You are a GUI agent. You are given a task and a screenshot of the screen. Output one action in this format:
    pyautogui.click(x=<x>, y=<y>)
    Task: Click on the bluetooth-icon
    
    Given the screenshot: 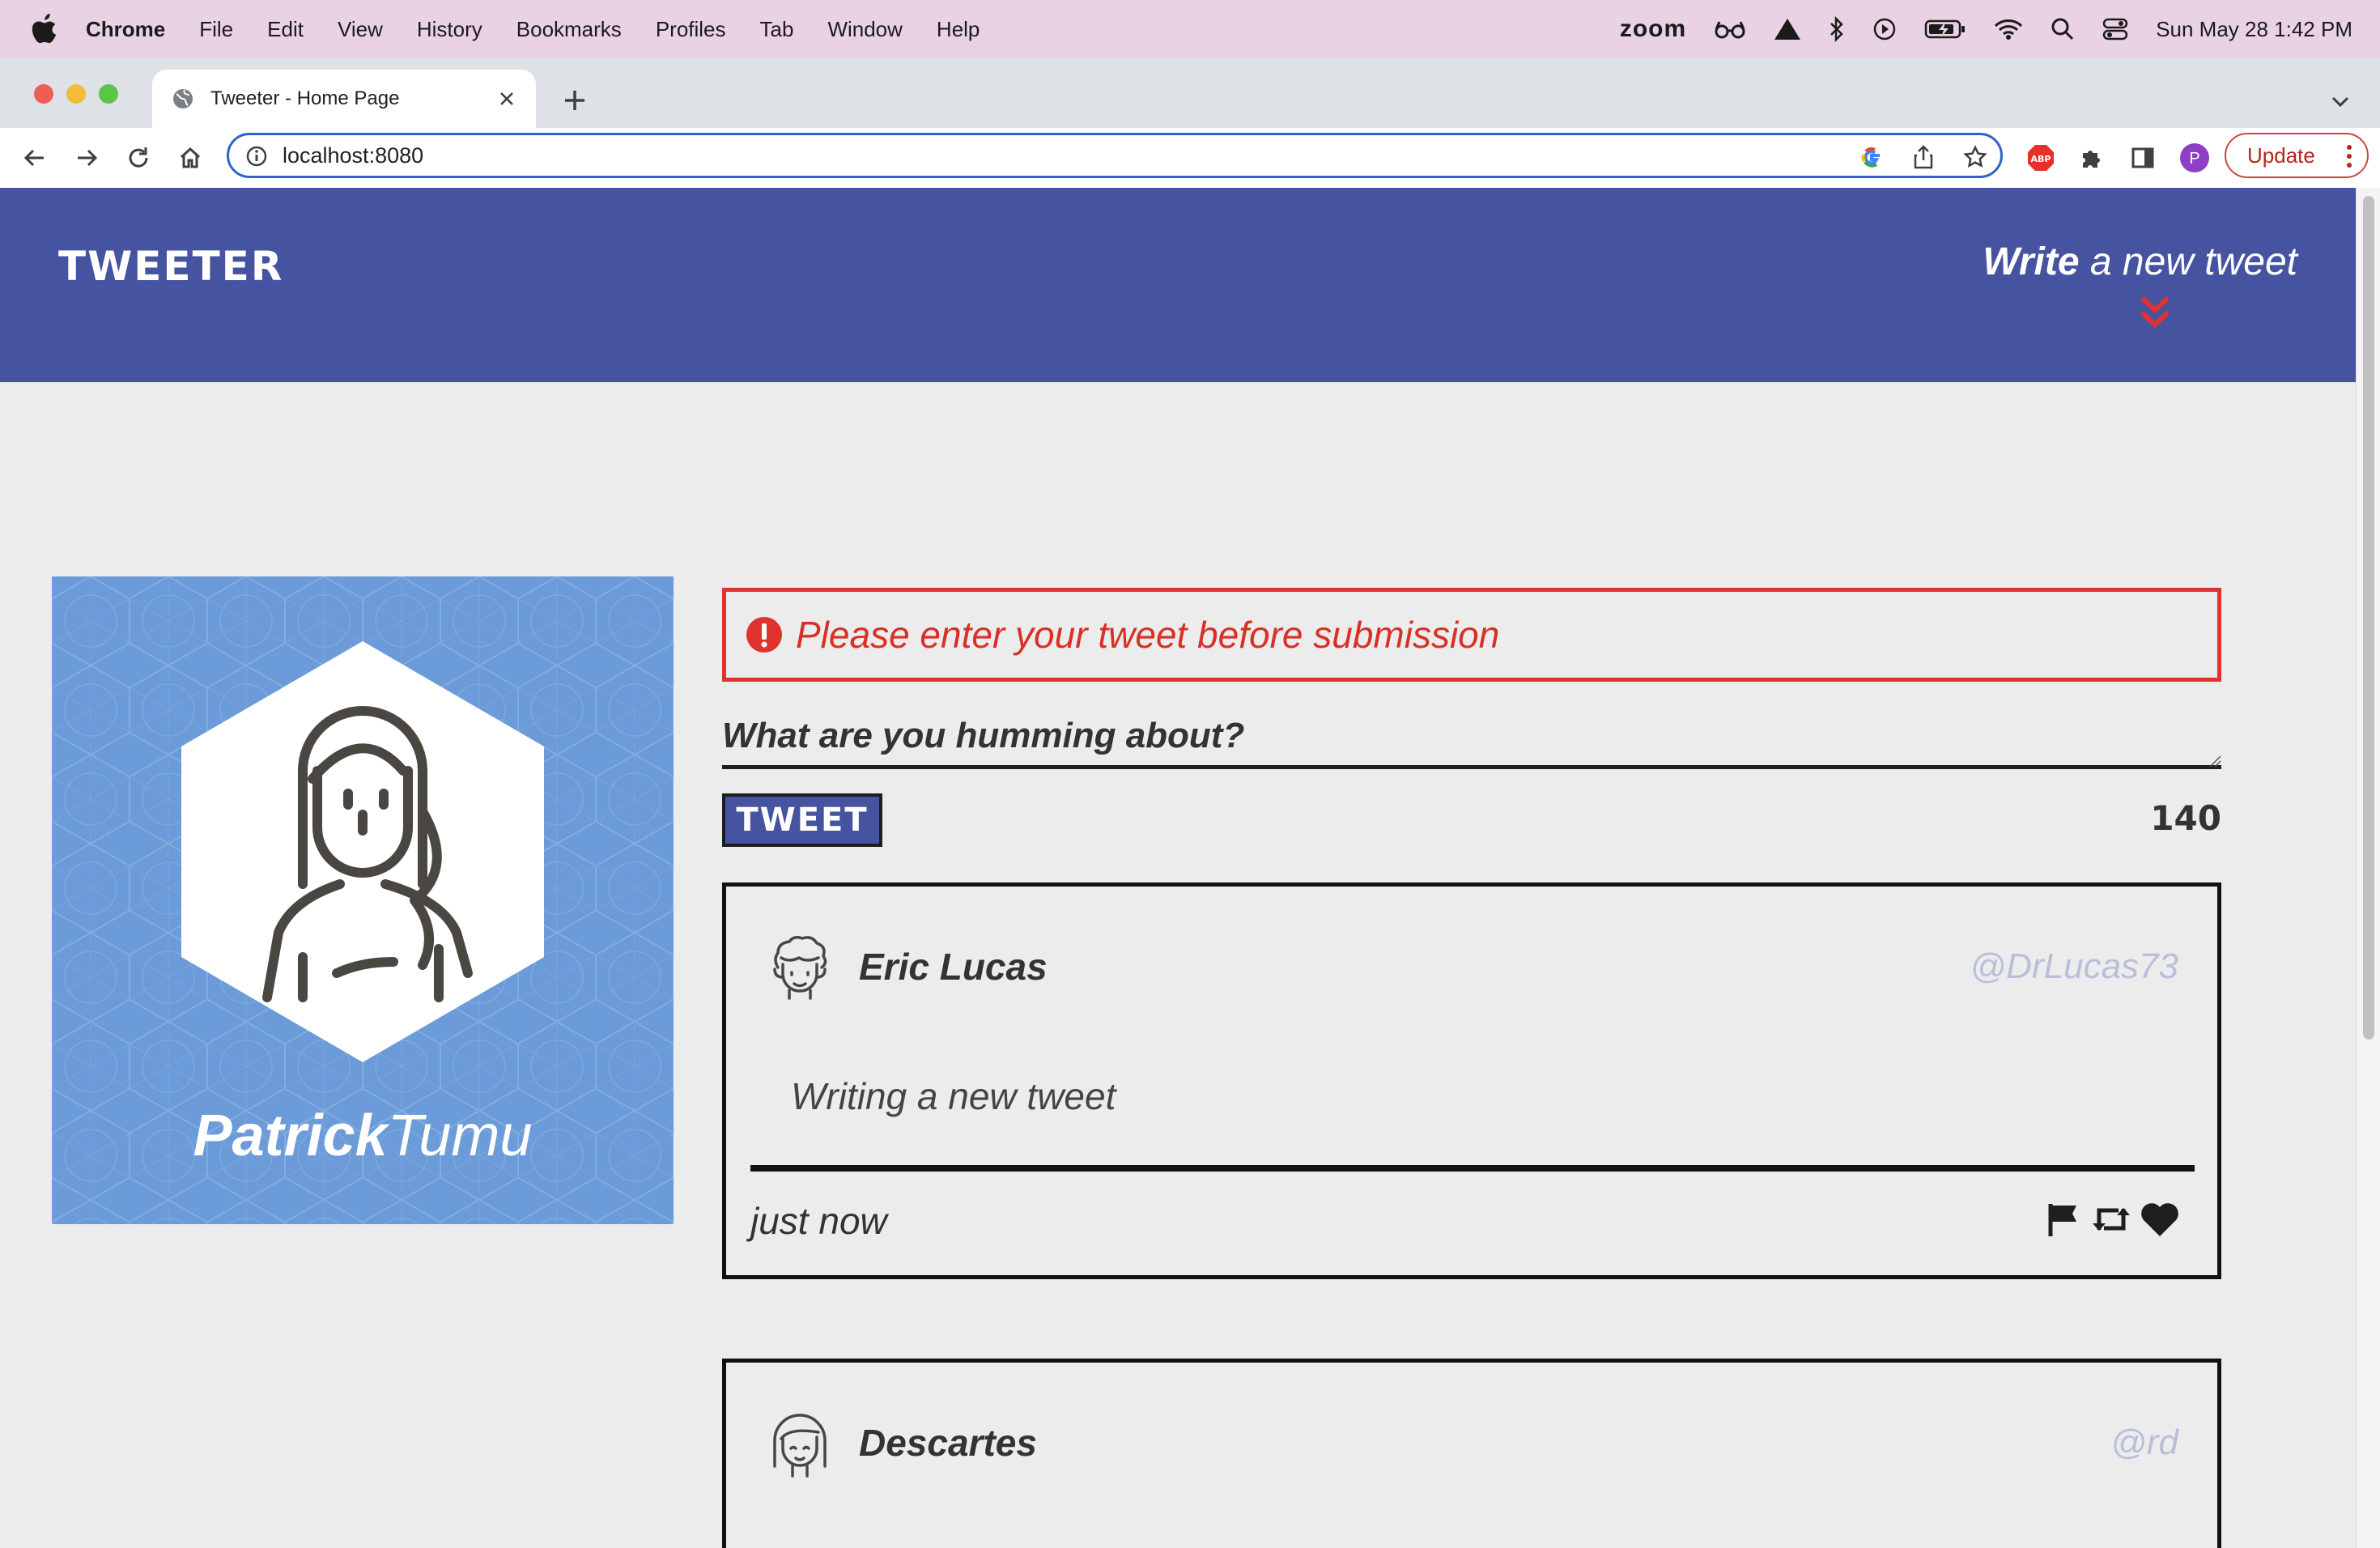 What is the action you would take?
    pyautogui.click(x=1837, y=29)
    